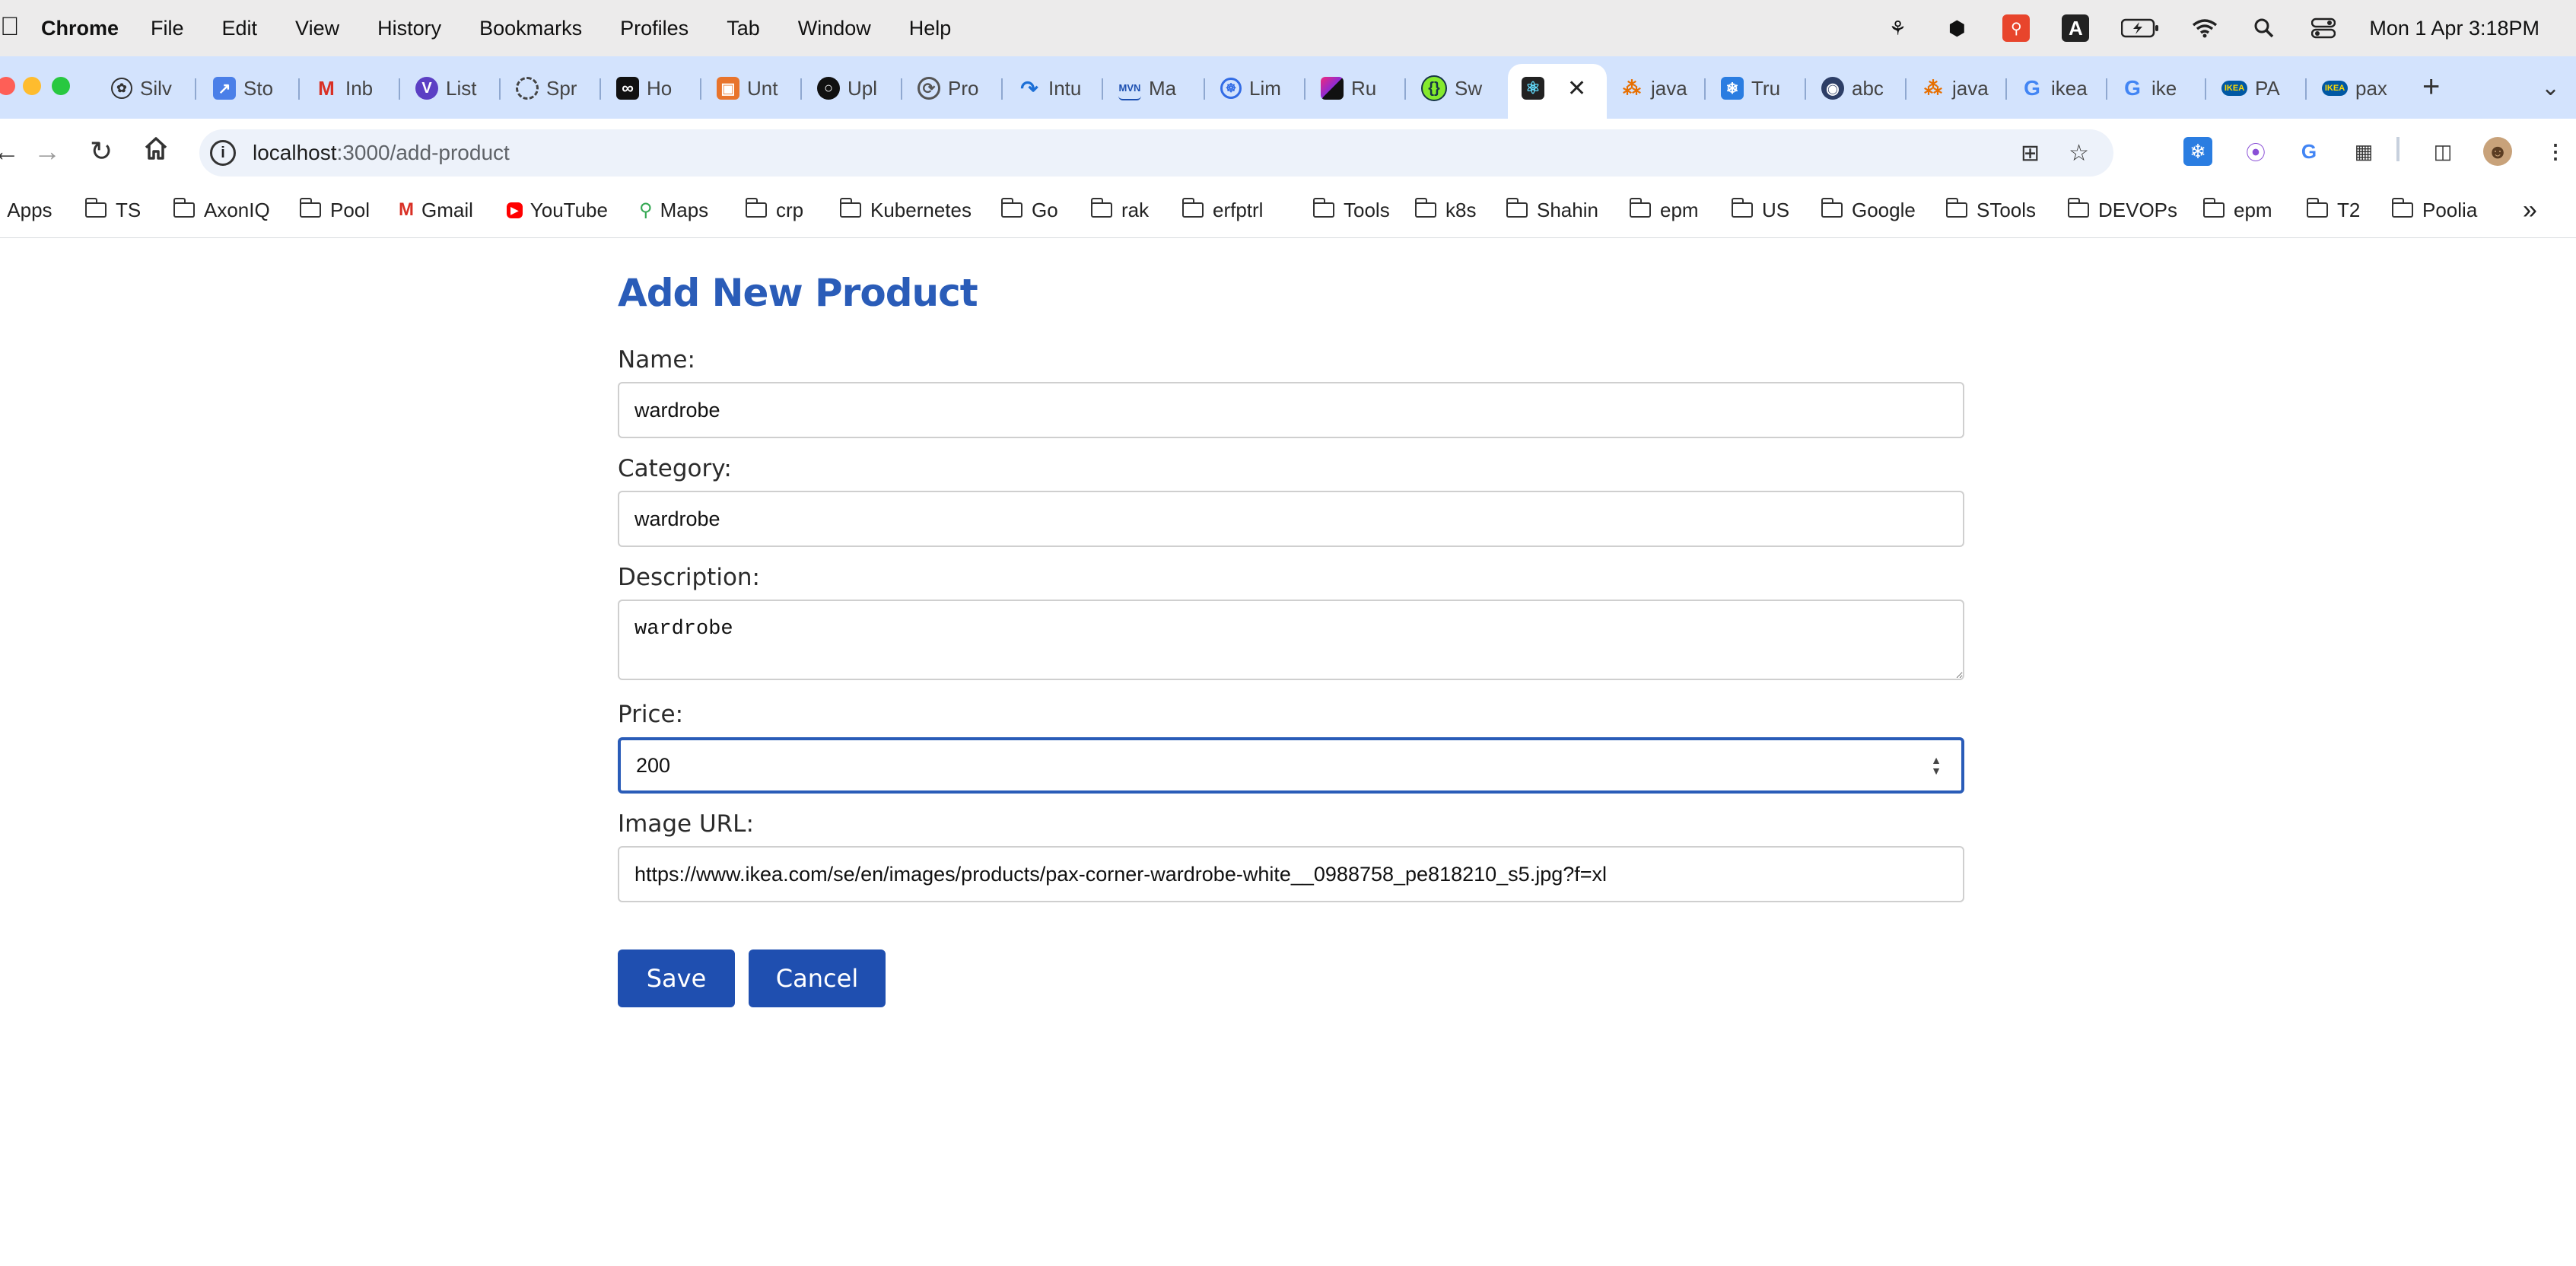 This screenshot has width=2576, height=1266. What do you see at coordinates (2309, 151) in the screenshot?
I see `extension-translate-icon: G` at bounding box center [2309, 151].